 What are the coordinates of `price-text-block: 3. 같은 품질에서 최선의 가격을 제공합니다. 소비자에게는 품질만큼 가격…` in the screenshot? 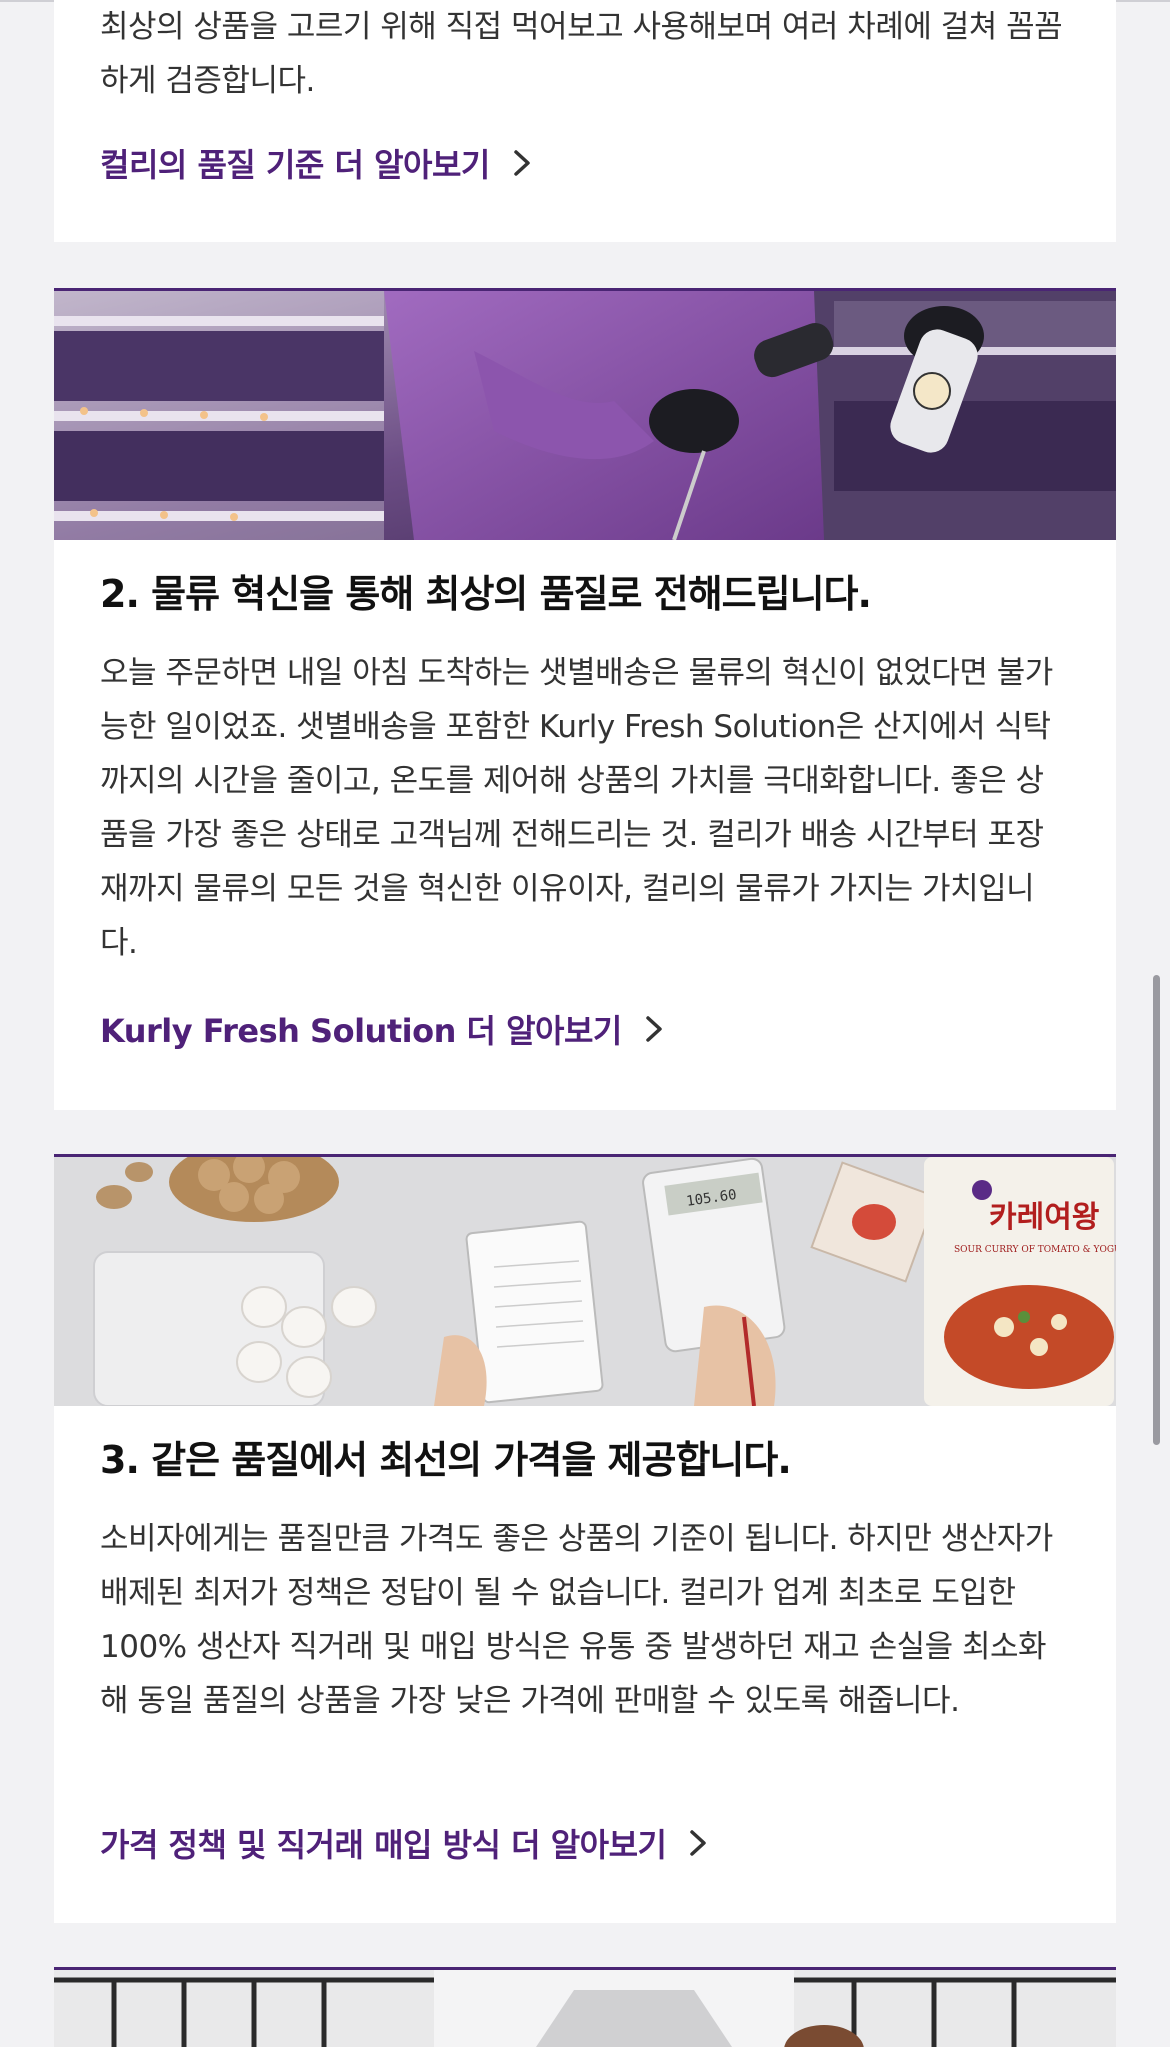 It's located at (585, 1578).